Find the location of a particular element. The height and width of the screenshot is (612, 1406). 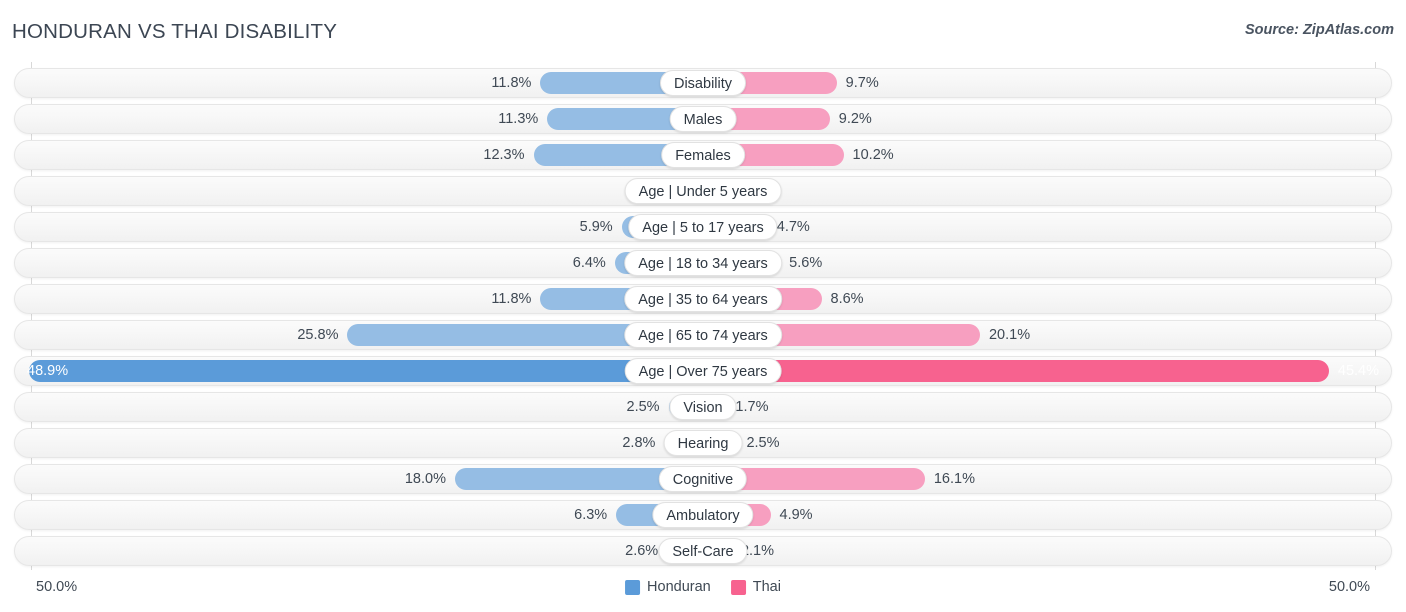

bar-value-thai: 20.1% is located at coordinates (1009, 335).